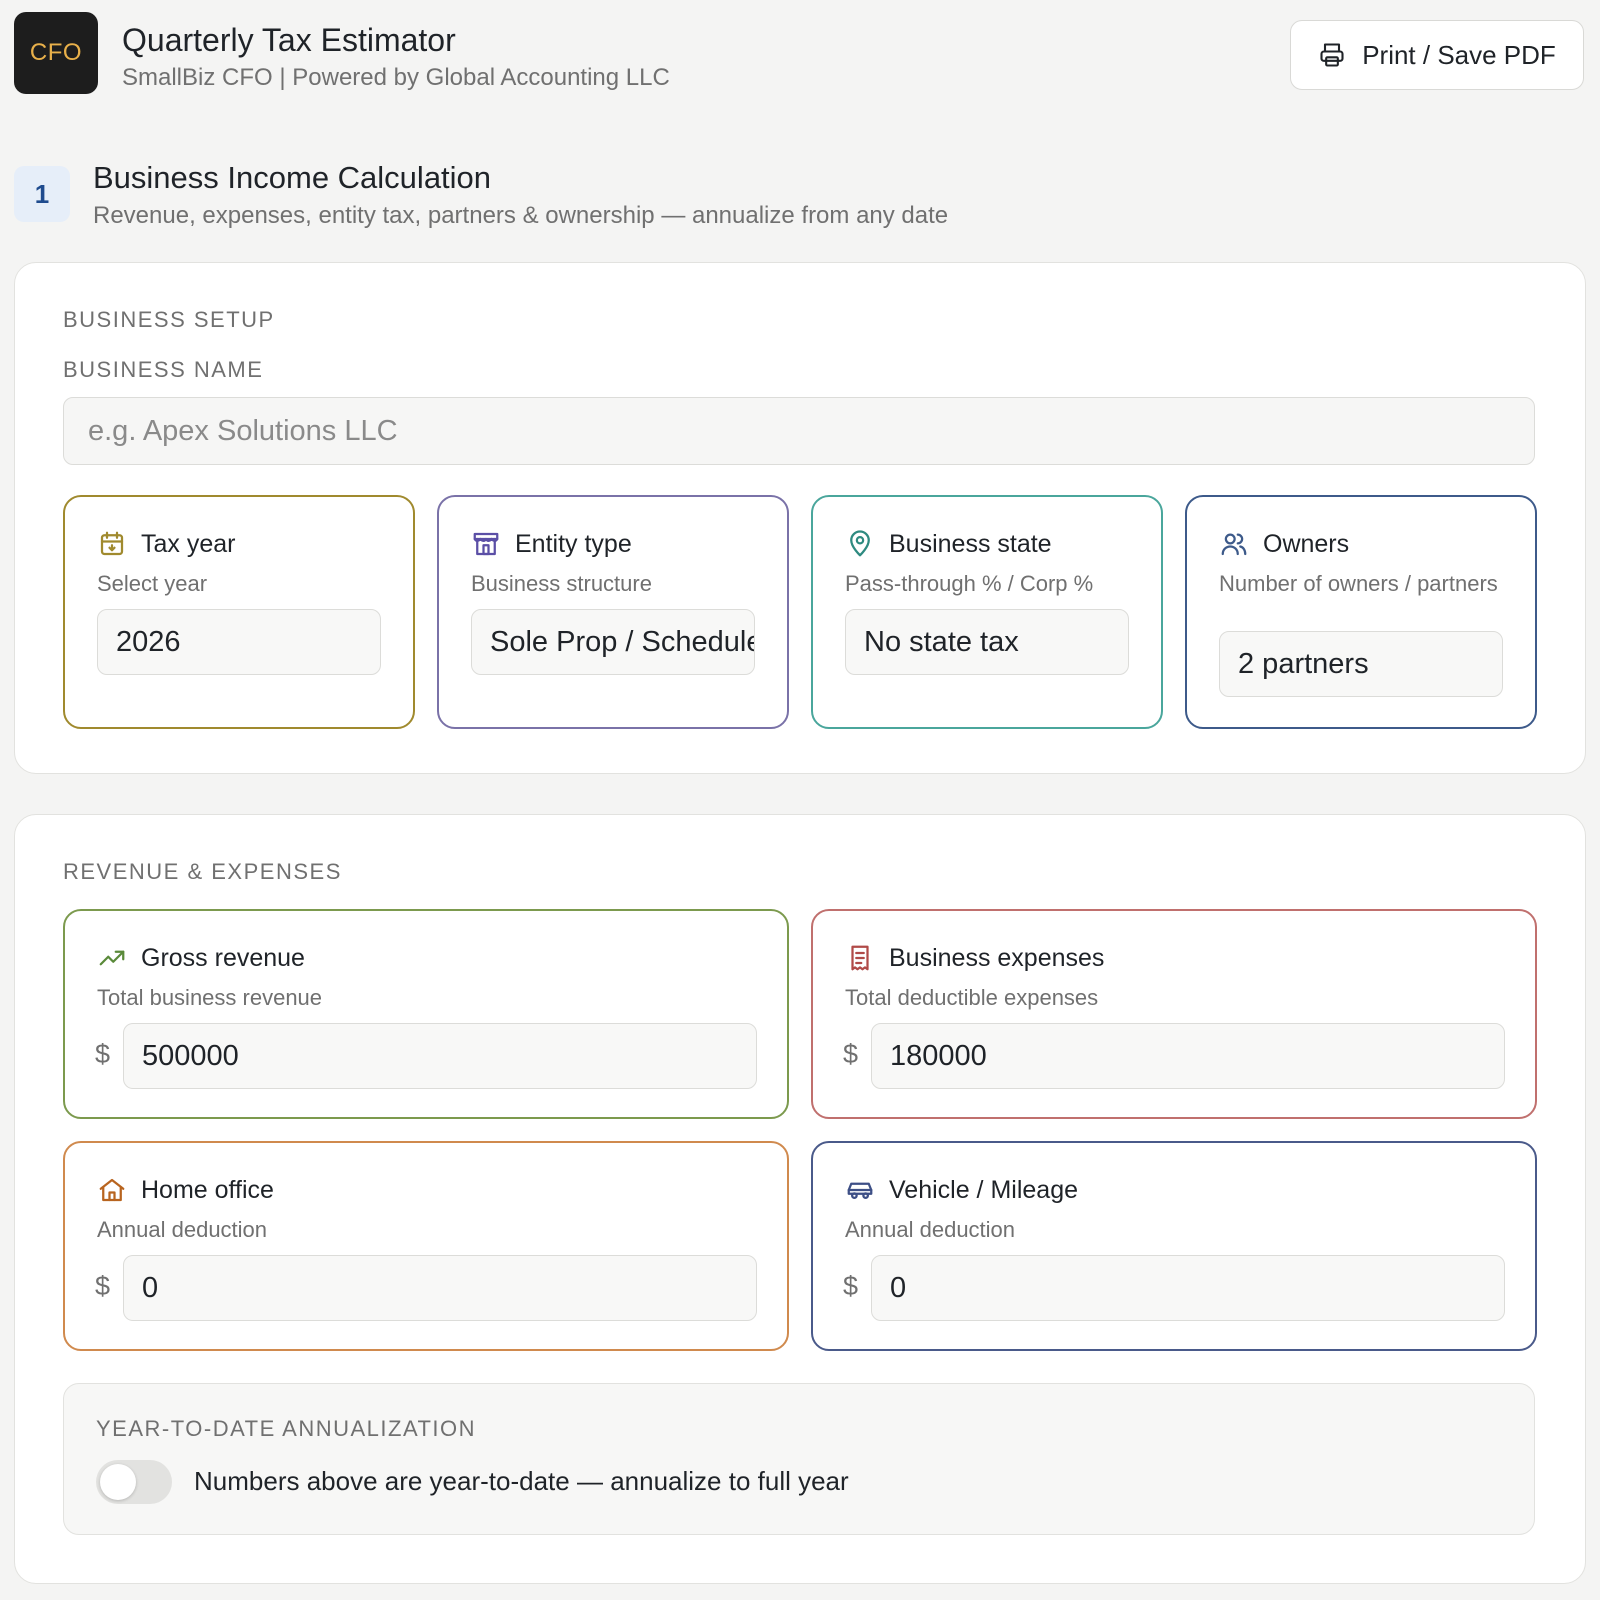  What do you see at coordinates (1358, 583) in the screenshot?
I see `owners-desc: Number of owners / partners` at bounding box center [1358, 583].